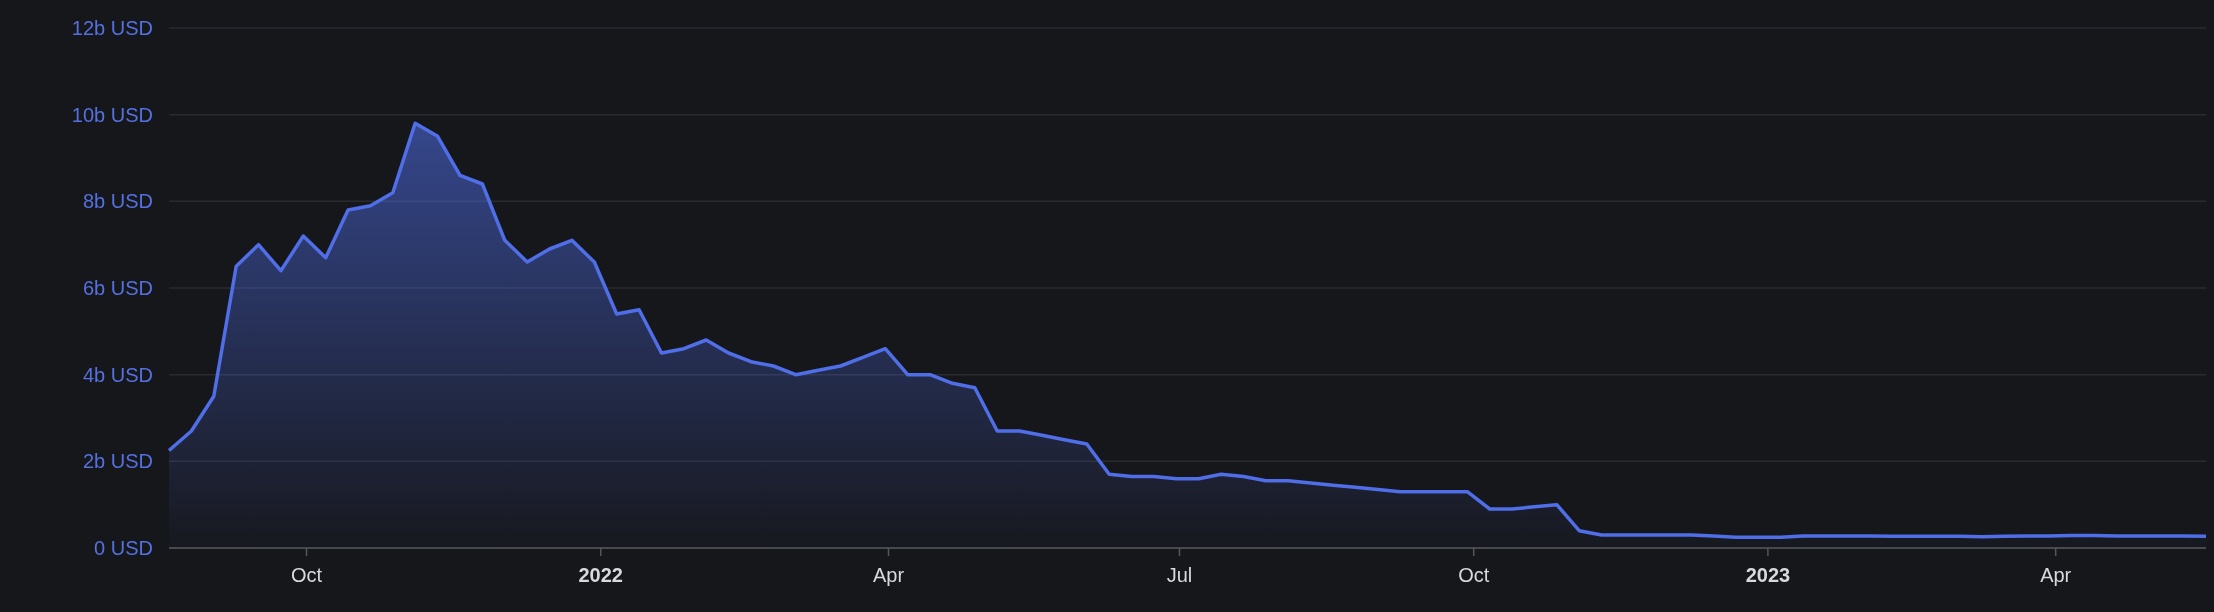  Describe the element at coordinates (600, 575) in the screenshot. I see `x-axis-label: 2022` at that location.